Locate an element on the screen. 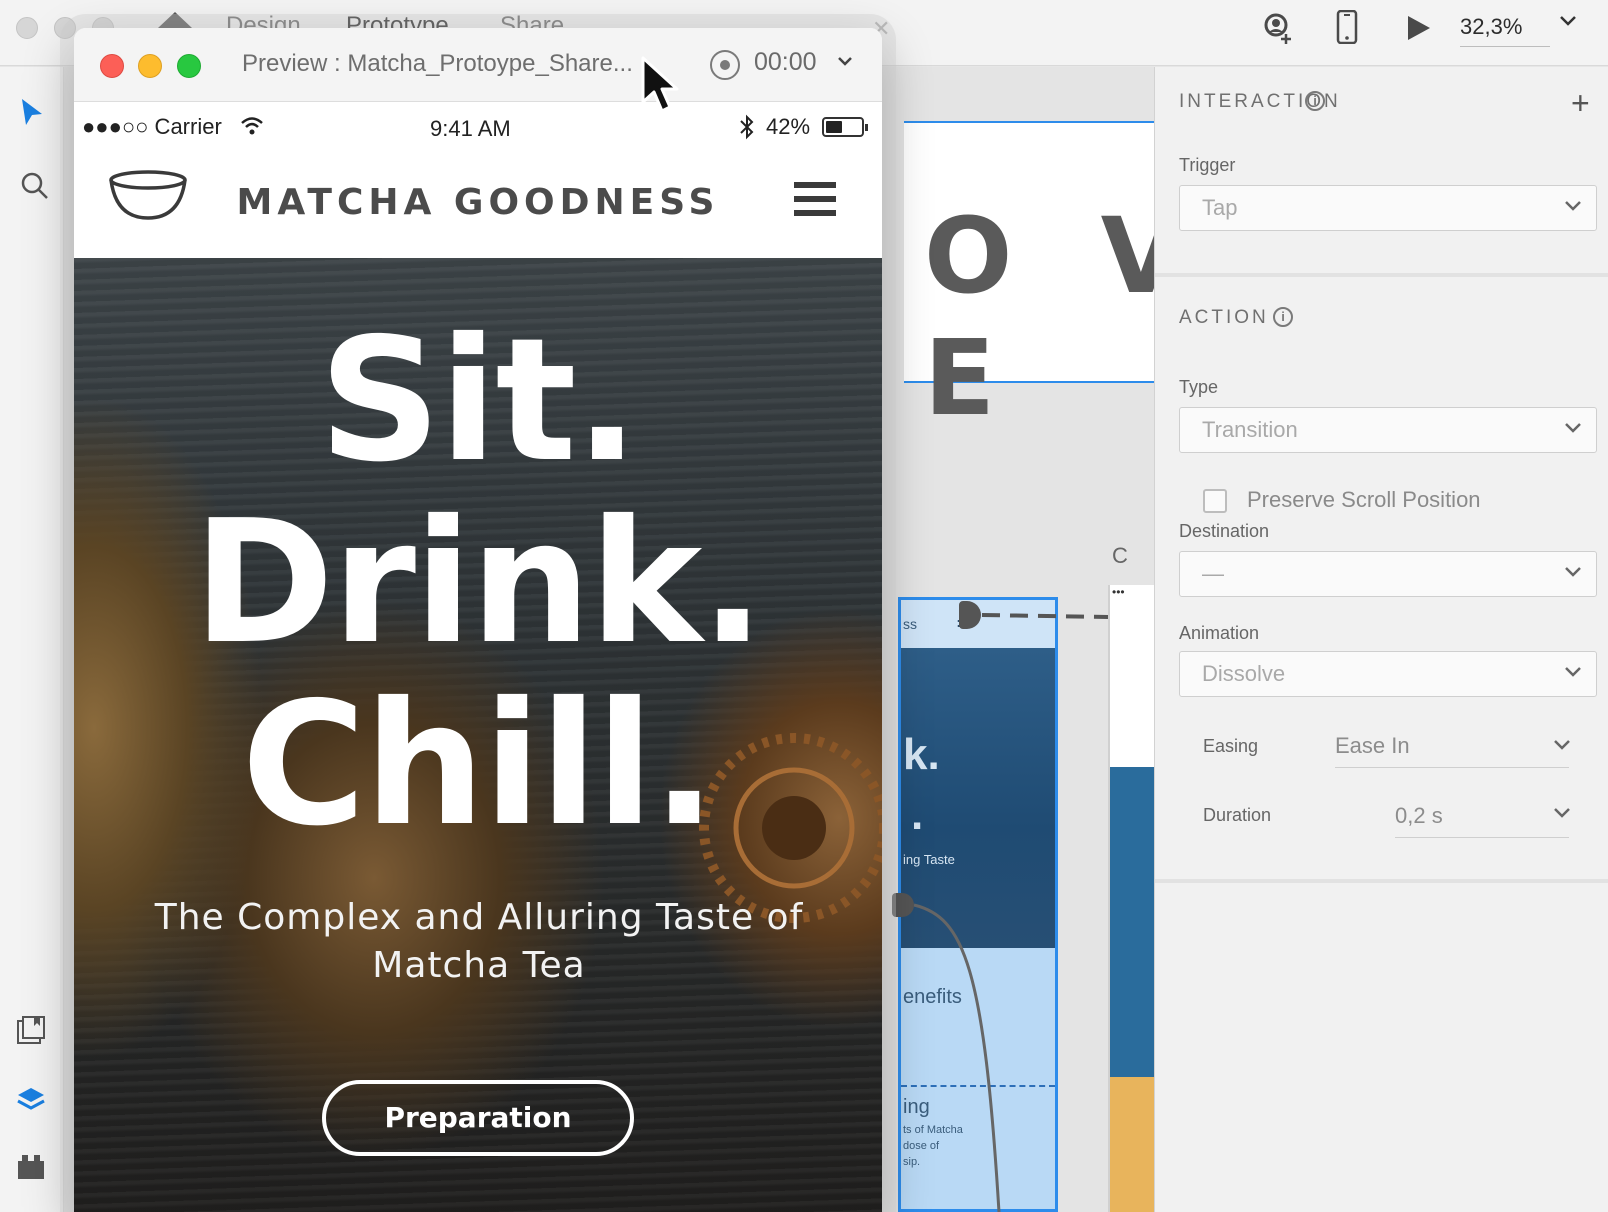 The height and width of the screenshot is (1212, 1608). site-brand-title: MATCHA GOODNESS is located at coordinates (478, 202).